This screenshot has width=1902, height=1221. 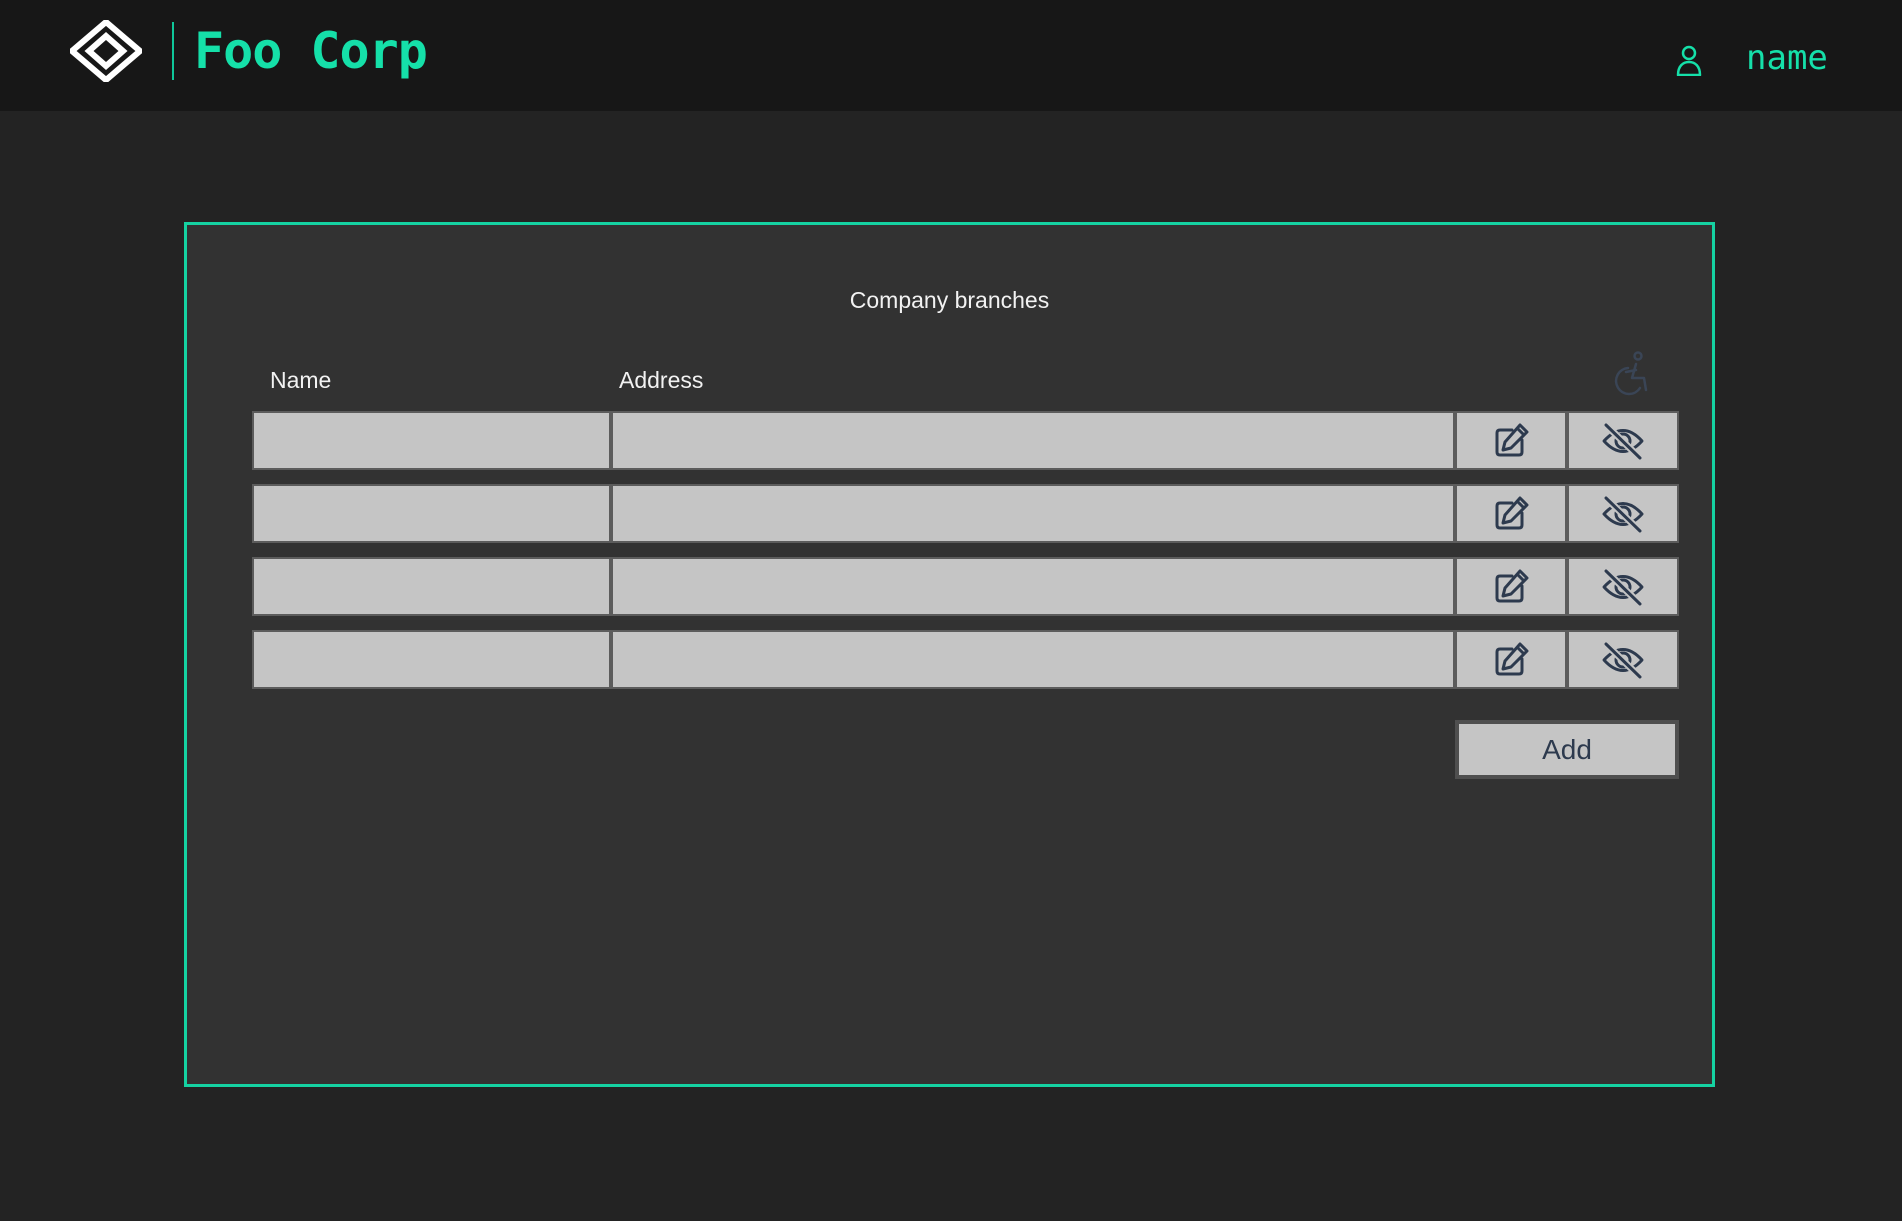 What do you see at coordinates (661, 380) in the screenshot?
I see `column-header-address: Address` at bounding box center [661, 380].